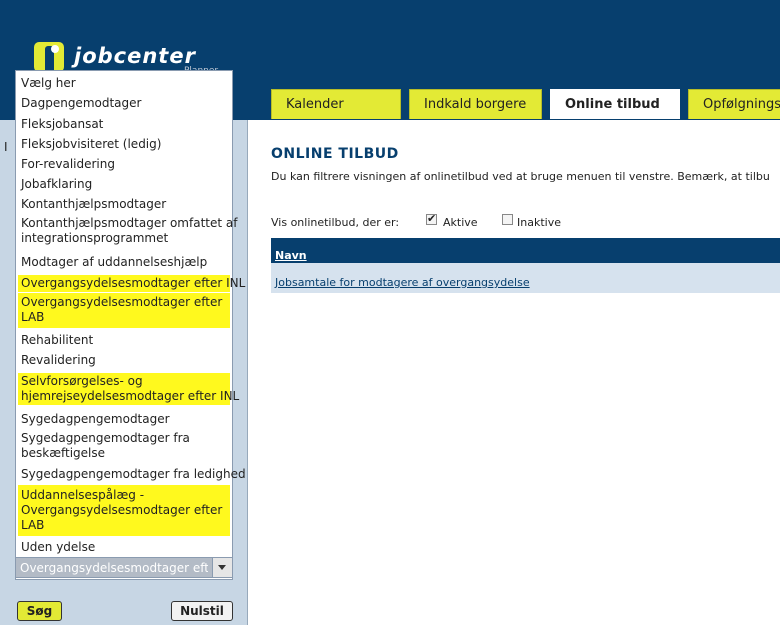 The height and width of the screenshot is (625, 780). Describe the element at coordinates (6, 147) in the screenshot. I see `sidebar-label-fragment: I` at that location.